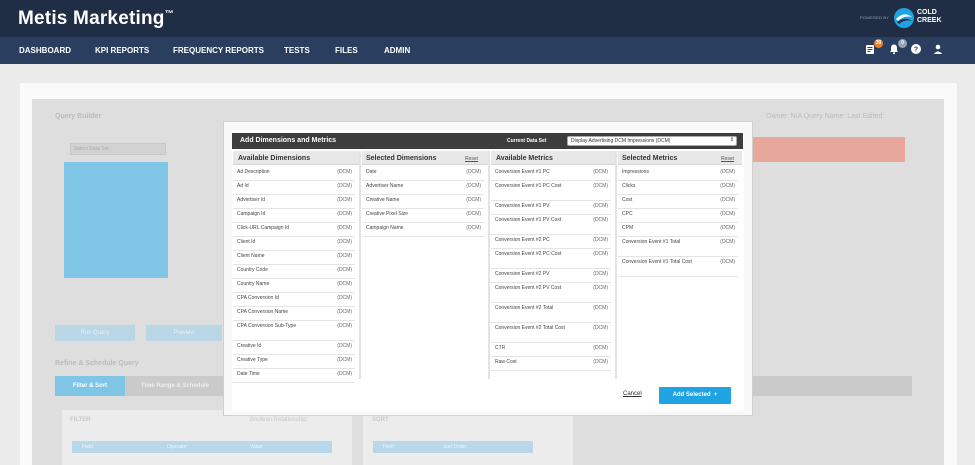 The height and width of the screenshot is (465, 975). I want to click on boolean-relationship-label: Boolean Relationship:, so click(279, 420).